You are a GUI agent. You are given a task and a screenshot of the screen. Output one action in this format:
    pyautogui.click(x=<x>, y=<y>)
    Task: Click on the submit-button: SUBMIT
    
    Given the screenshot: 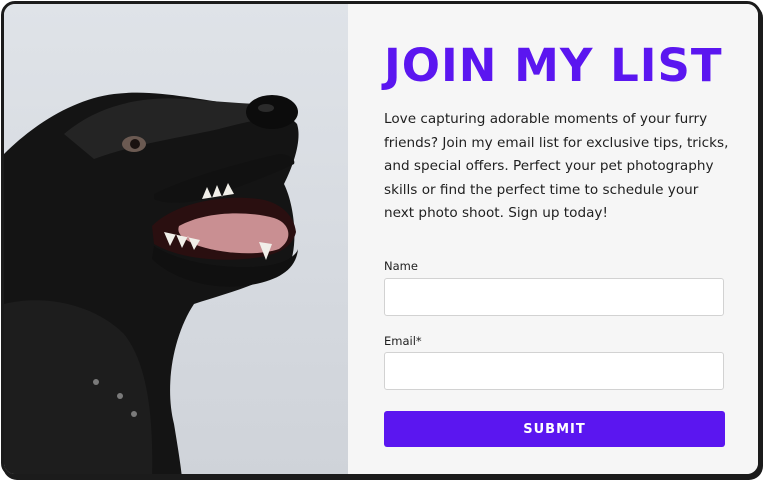 What is the action you would take?
    pyautogui.click(x=554, y=429)
    